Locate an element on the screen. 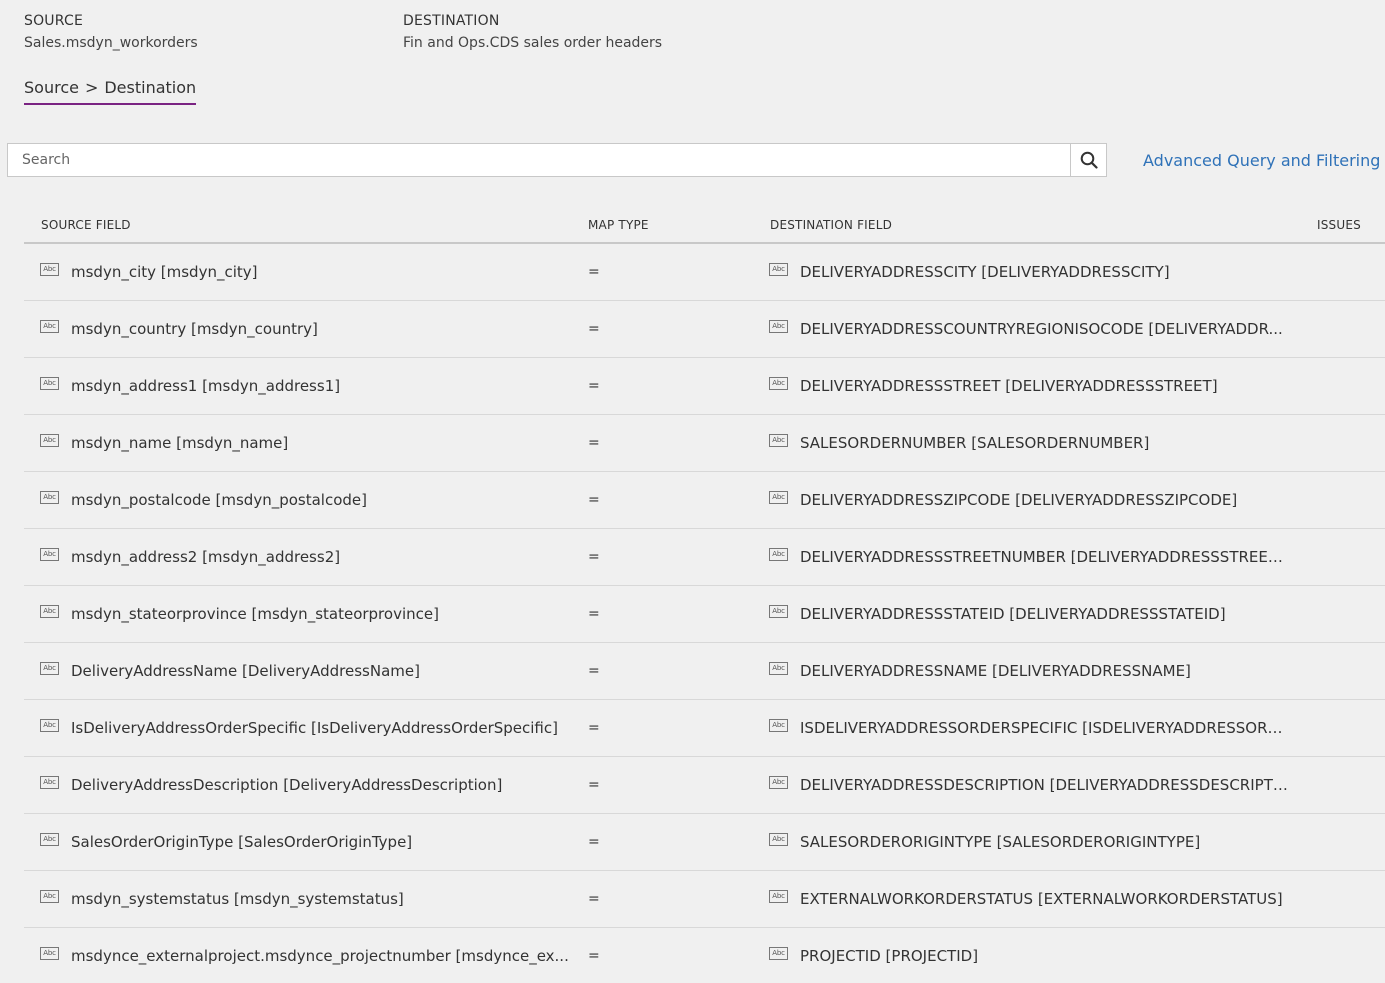 The height and width of the screenshot is (983, 1385). advanced-query-link: Advanced Query and Filtering is located at coordinates (1261, 160).